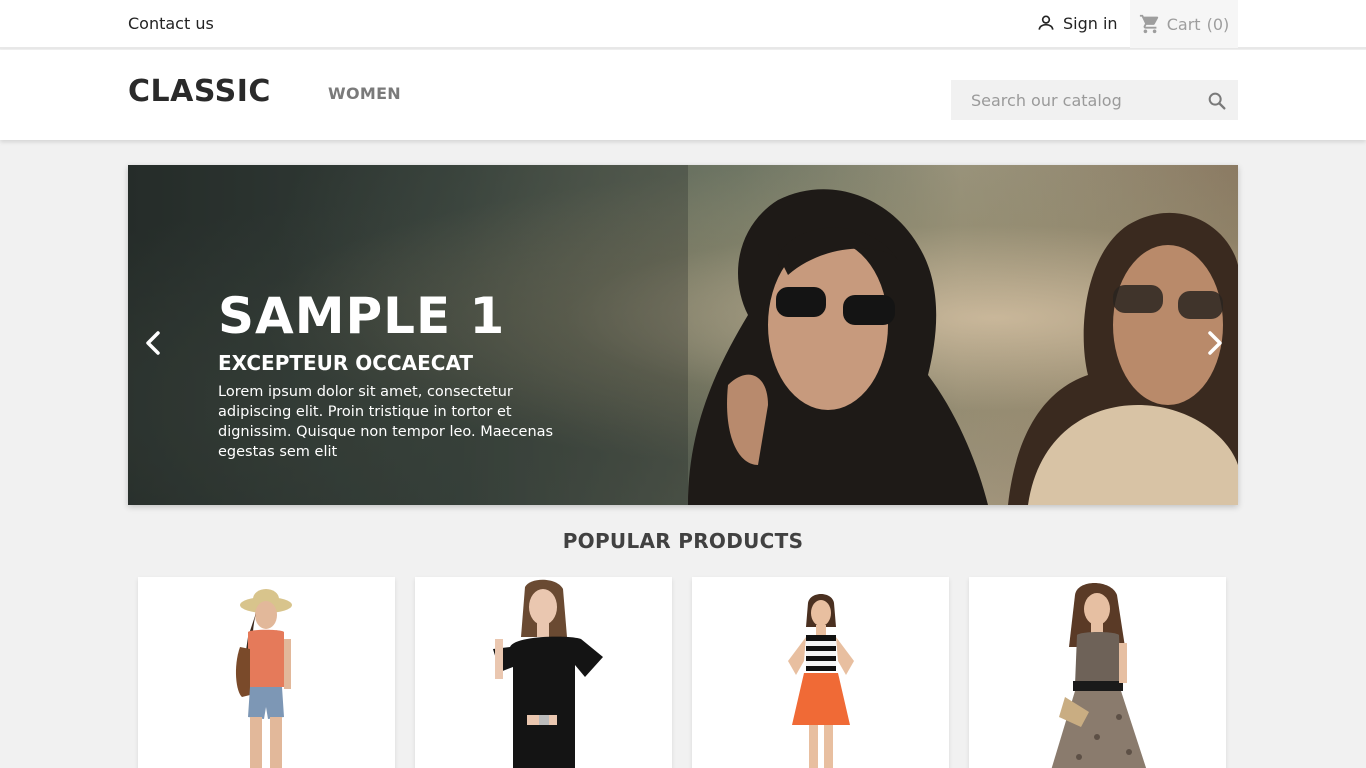  Describe the element at coordinates (1046, 22) in the screenshot. I see `user-icon` at that location.